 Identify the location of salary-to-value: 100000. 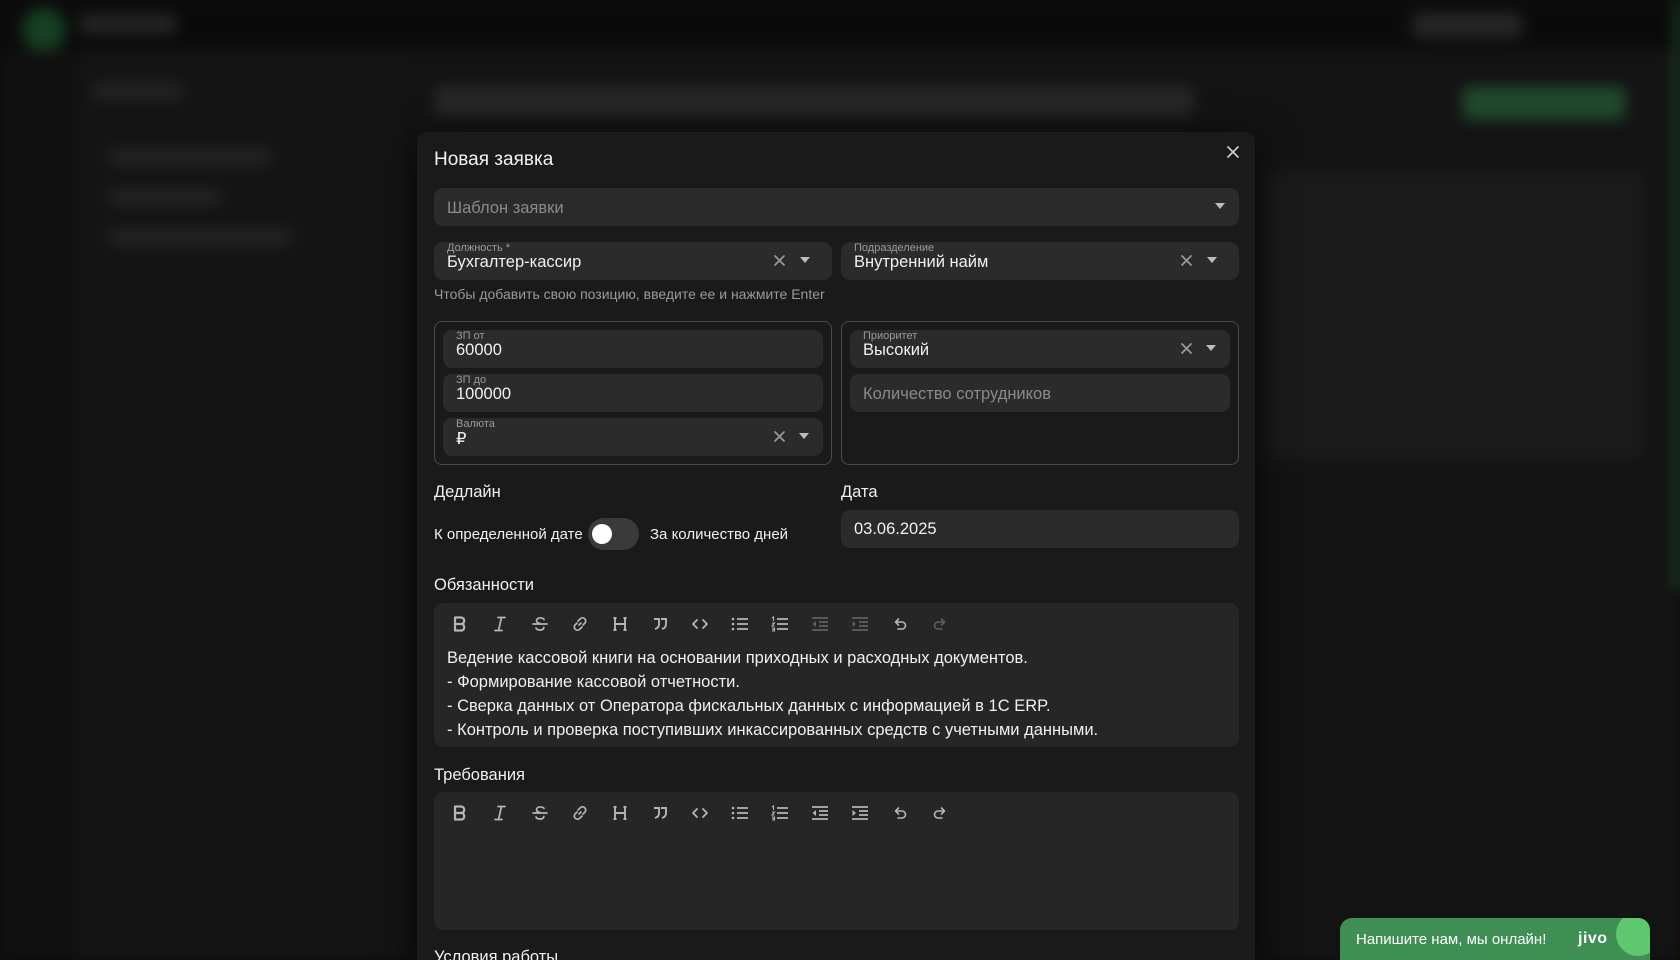
(484, 394).